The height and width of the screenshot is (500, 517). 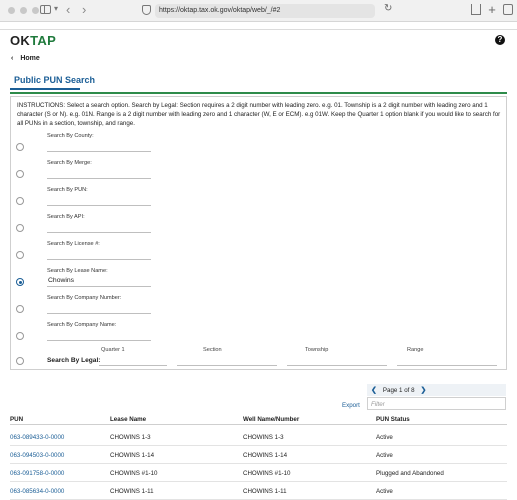 What do you see at coordinates (37, 455) in the screenshot?
I see `pun-link: 063-094503-0-0000` at bounding box center [37, 455].